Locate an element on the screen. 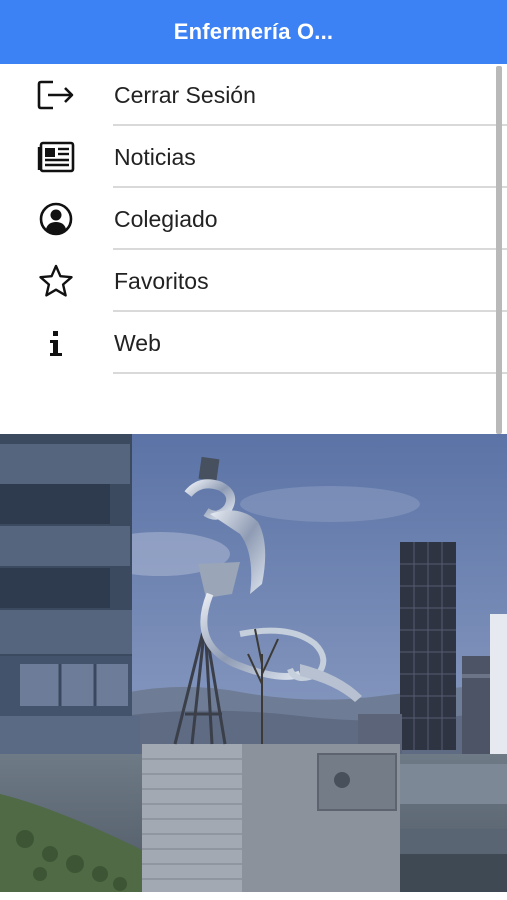 The height and width of the screenshot is (900, 507). menu-item-web: Web is located at coordinates (253, 343).